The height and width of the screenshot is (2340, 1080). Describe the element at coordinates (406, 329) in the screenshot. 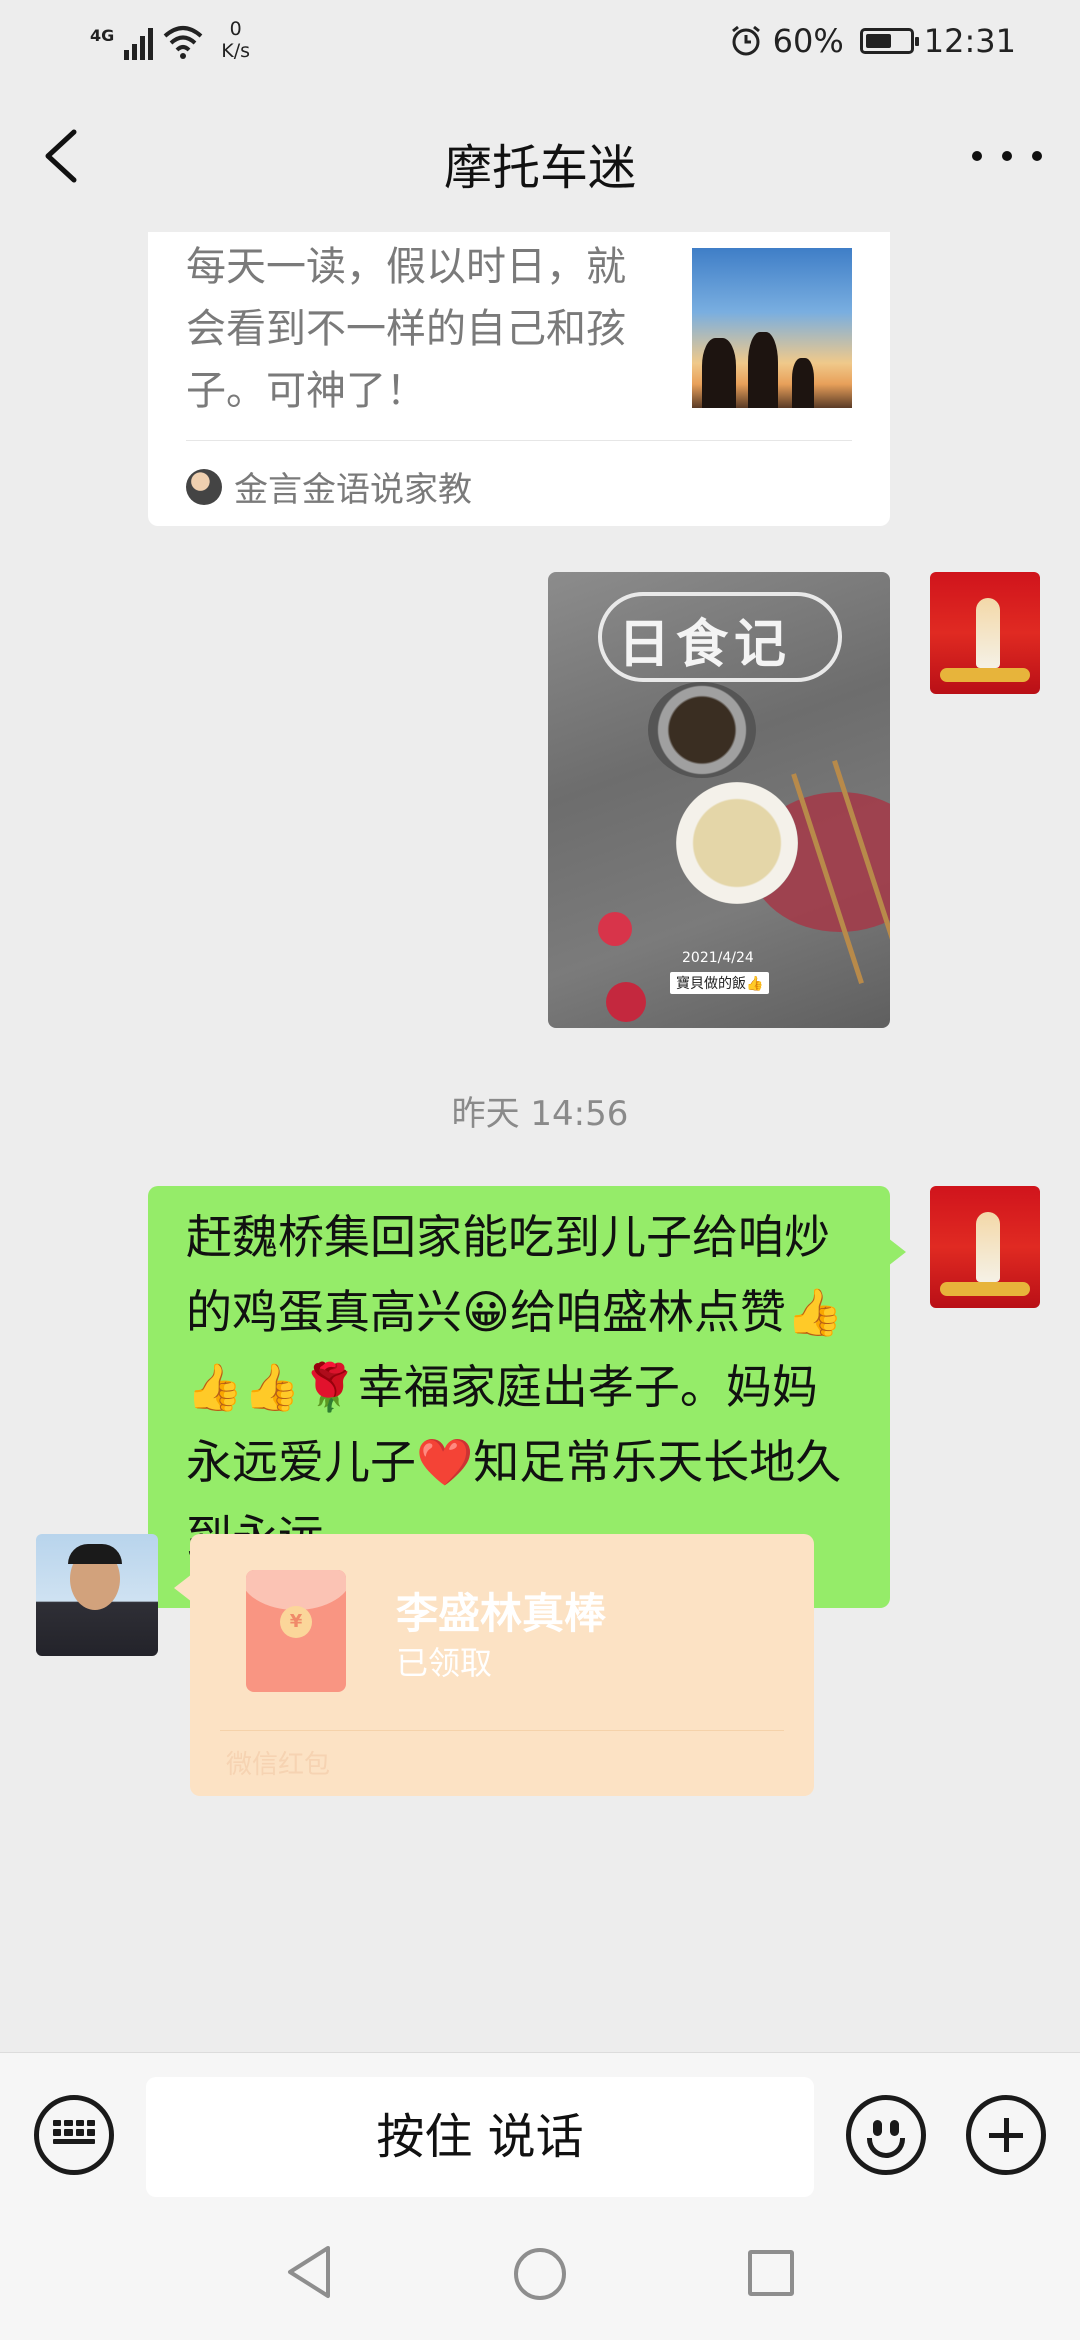

I see `article-text: 每天一读，假以时日，就会看到不一样的自己和孩子。可神了！` at that location.